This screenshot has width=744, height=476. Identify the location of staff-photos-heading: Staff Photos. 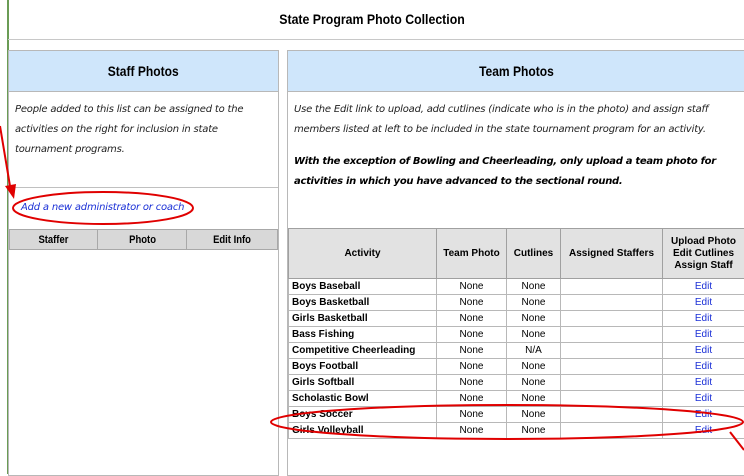
(143, 71).